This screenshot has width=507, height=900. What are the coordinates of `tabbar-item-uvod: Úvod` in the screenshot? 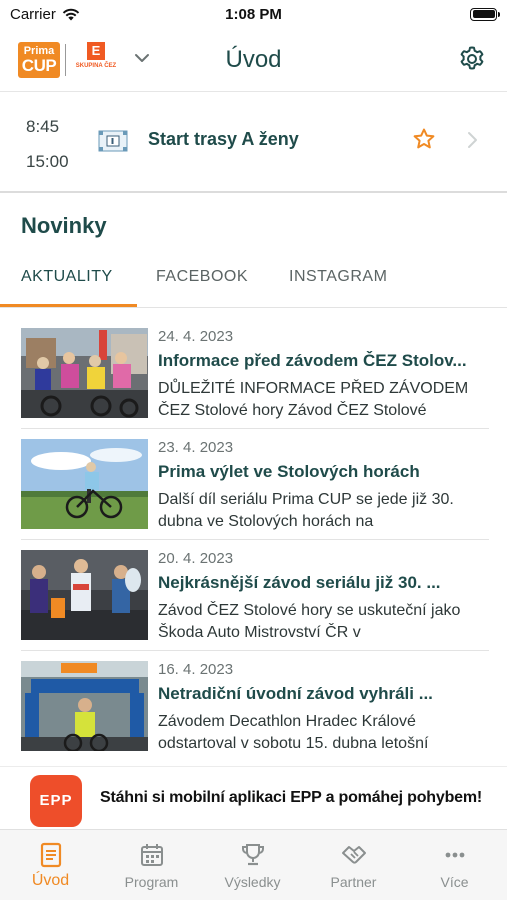 It's located at (50, 865).